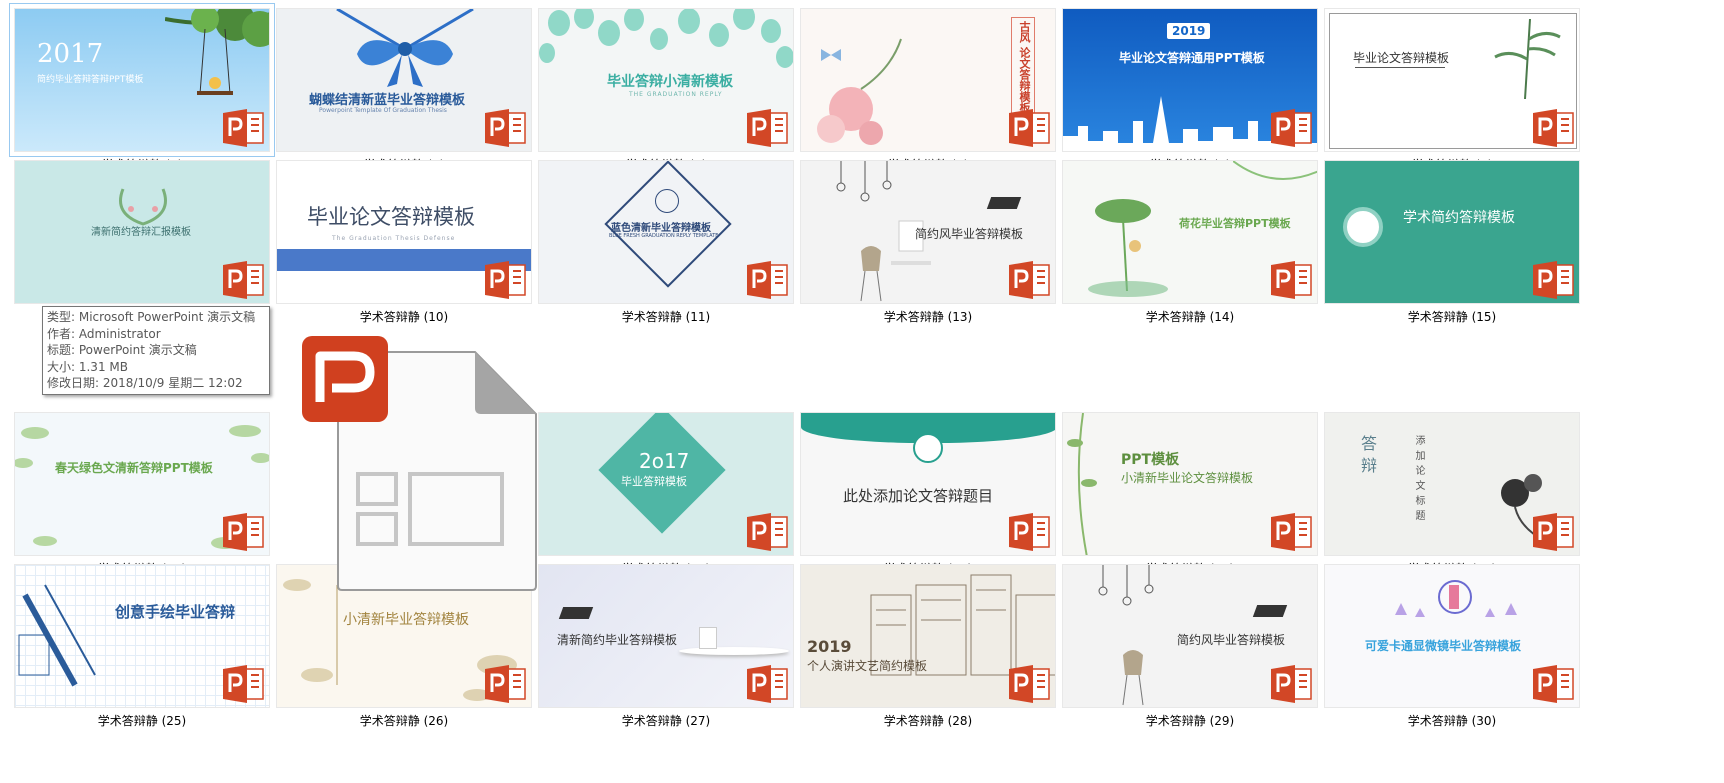  I want to click on vine-illustration, so click(1082, 484).